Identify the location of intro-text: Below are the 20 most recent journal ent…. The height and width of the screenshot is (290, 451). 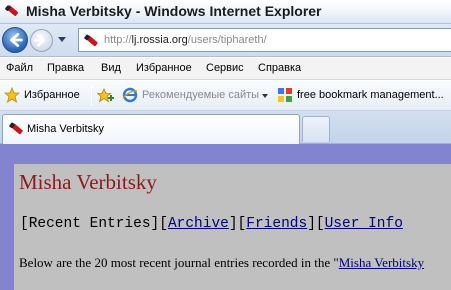
(221, 263).